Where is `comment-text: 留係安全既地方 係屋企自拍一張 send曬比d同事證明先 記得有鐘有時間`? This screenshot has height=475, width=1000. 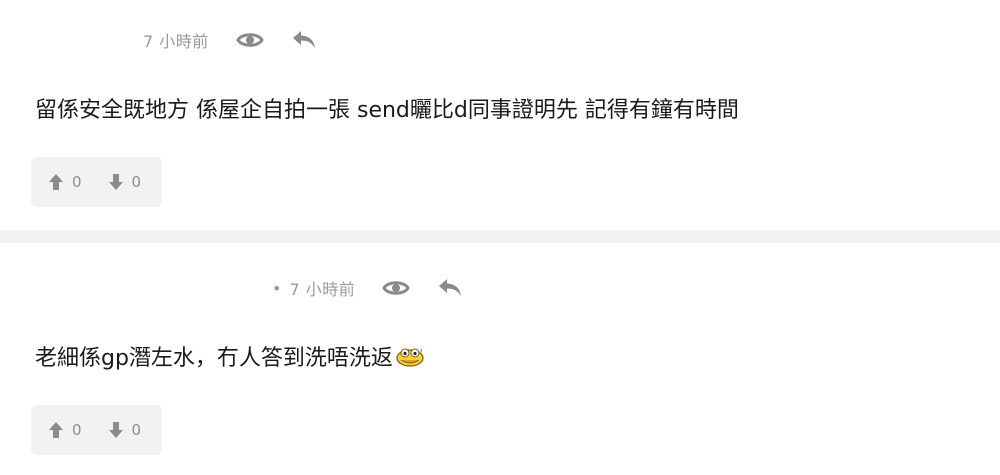 comment-text: 留係安全既地方 係屋企自拍一張 send曬比d同事證明先 記得有鐘有時間 is located at coordinates (387, 110).